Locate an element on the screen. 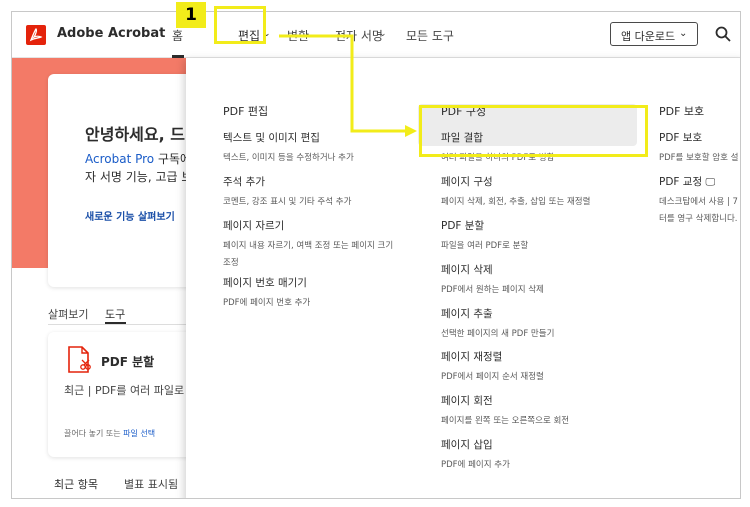 This screenshot has width=750, height=507. arrow-annotation-icon is located at coordinates (348, 85).